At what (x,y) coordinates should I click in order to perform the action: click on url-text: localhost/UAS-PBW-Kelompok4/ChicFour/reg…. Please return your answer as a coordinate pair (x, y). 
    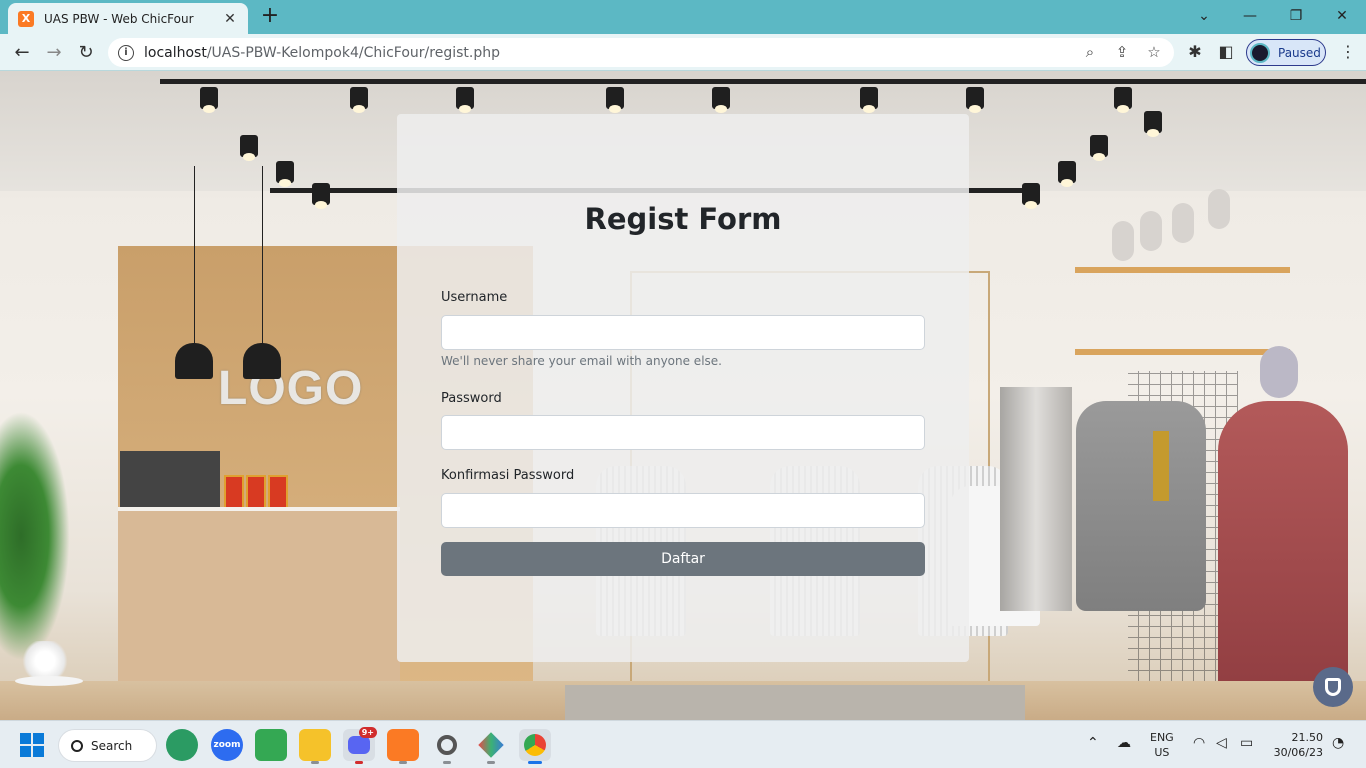
    Looking at the image, I should click on (322, 53).